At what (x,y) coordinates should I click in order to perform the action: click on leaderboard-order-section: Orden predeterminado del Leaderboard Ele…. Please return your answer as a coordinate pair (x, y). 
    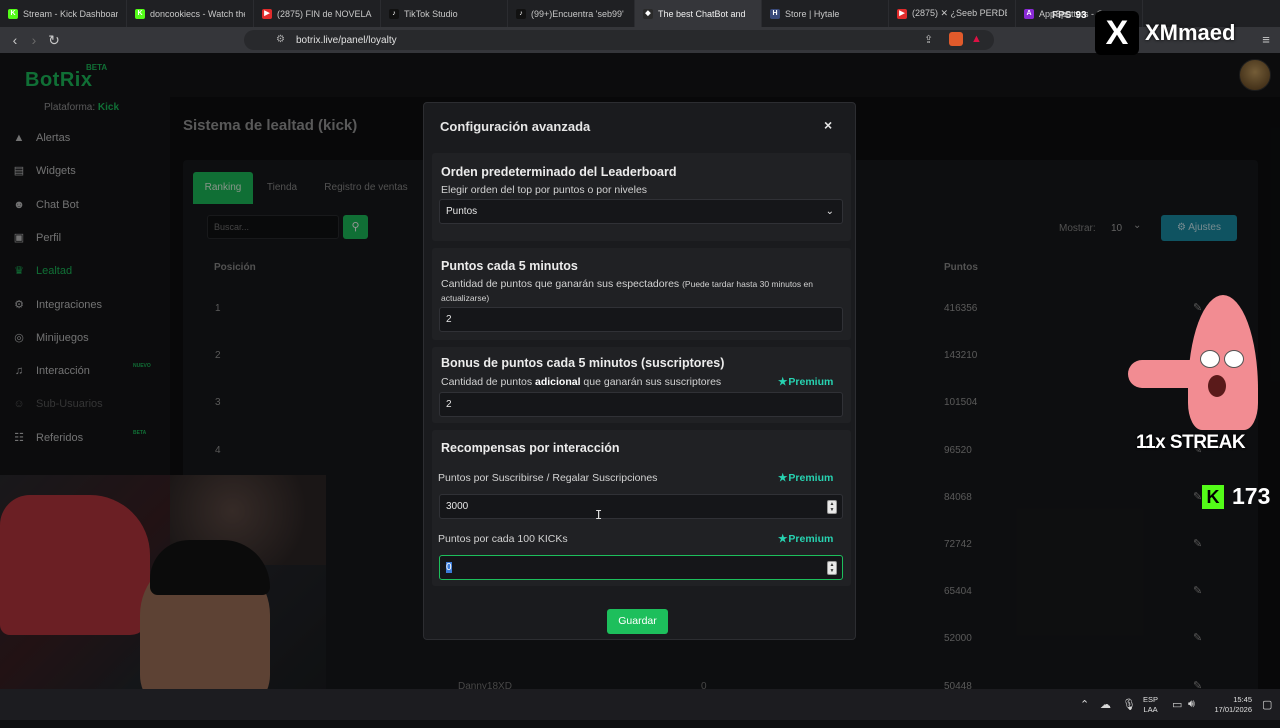
    Looking at the image, I should click on (641, 197).